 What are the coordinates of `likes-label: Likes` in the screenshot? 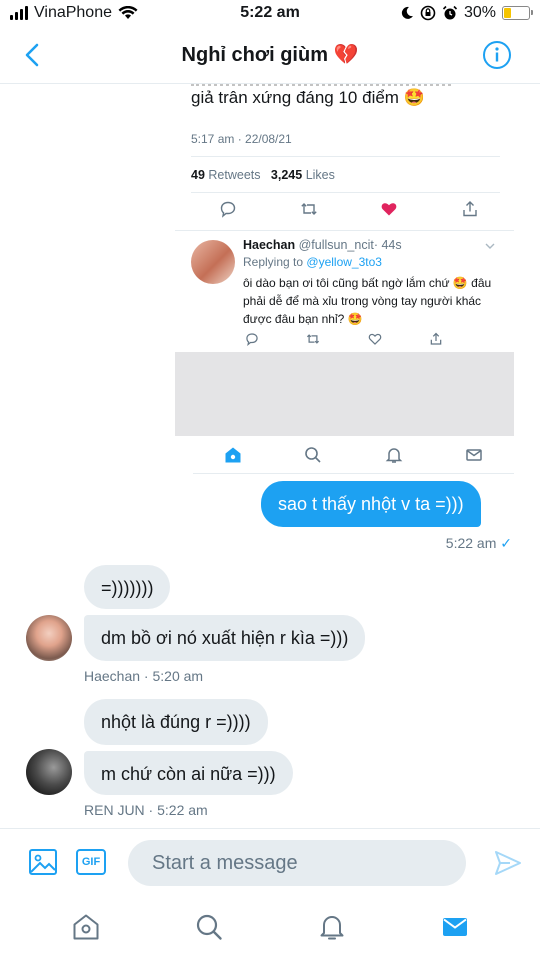 It's located at (320, 175).